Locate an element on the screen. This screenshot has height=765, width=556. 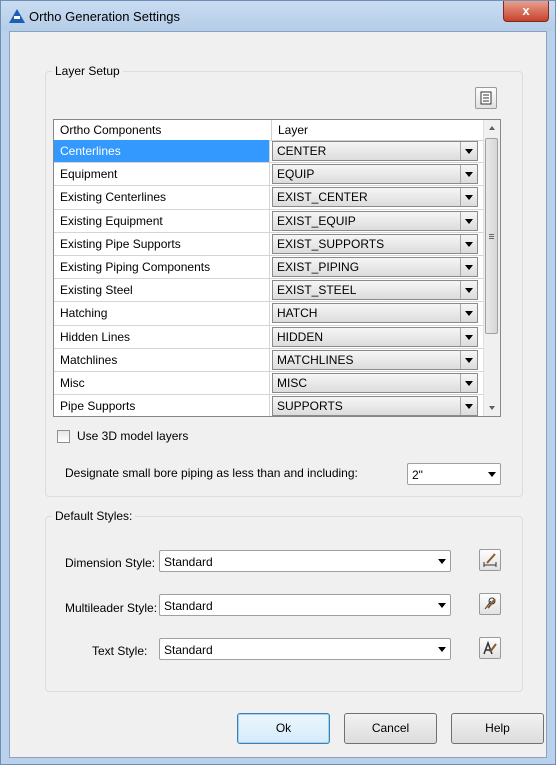
layer-value: EXIST_PIPING is located at coordinates (318, 266).